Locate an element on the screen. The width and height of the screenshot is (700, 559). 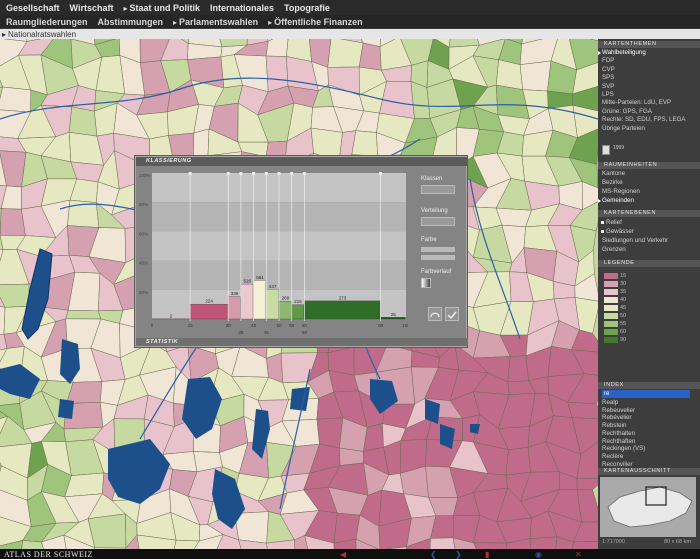
theme-item-8: Rechte: SD, EDU, FPS, LEGA is located at coordinates (644, 119).